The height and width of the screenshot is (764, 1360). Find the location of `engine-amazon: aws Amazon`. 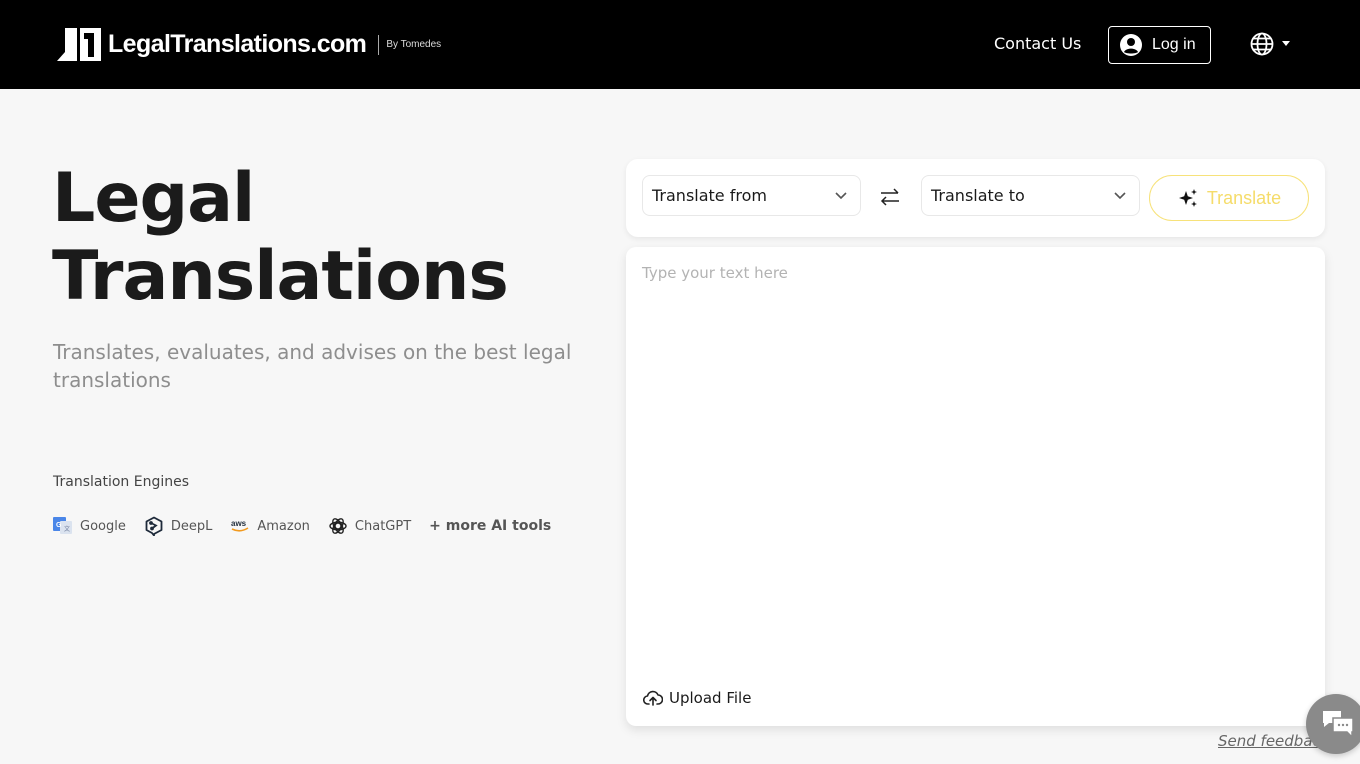

engine-amazon: aws Amazon is located at coordinates (270, 526).